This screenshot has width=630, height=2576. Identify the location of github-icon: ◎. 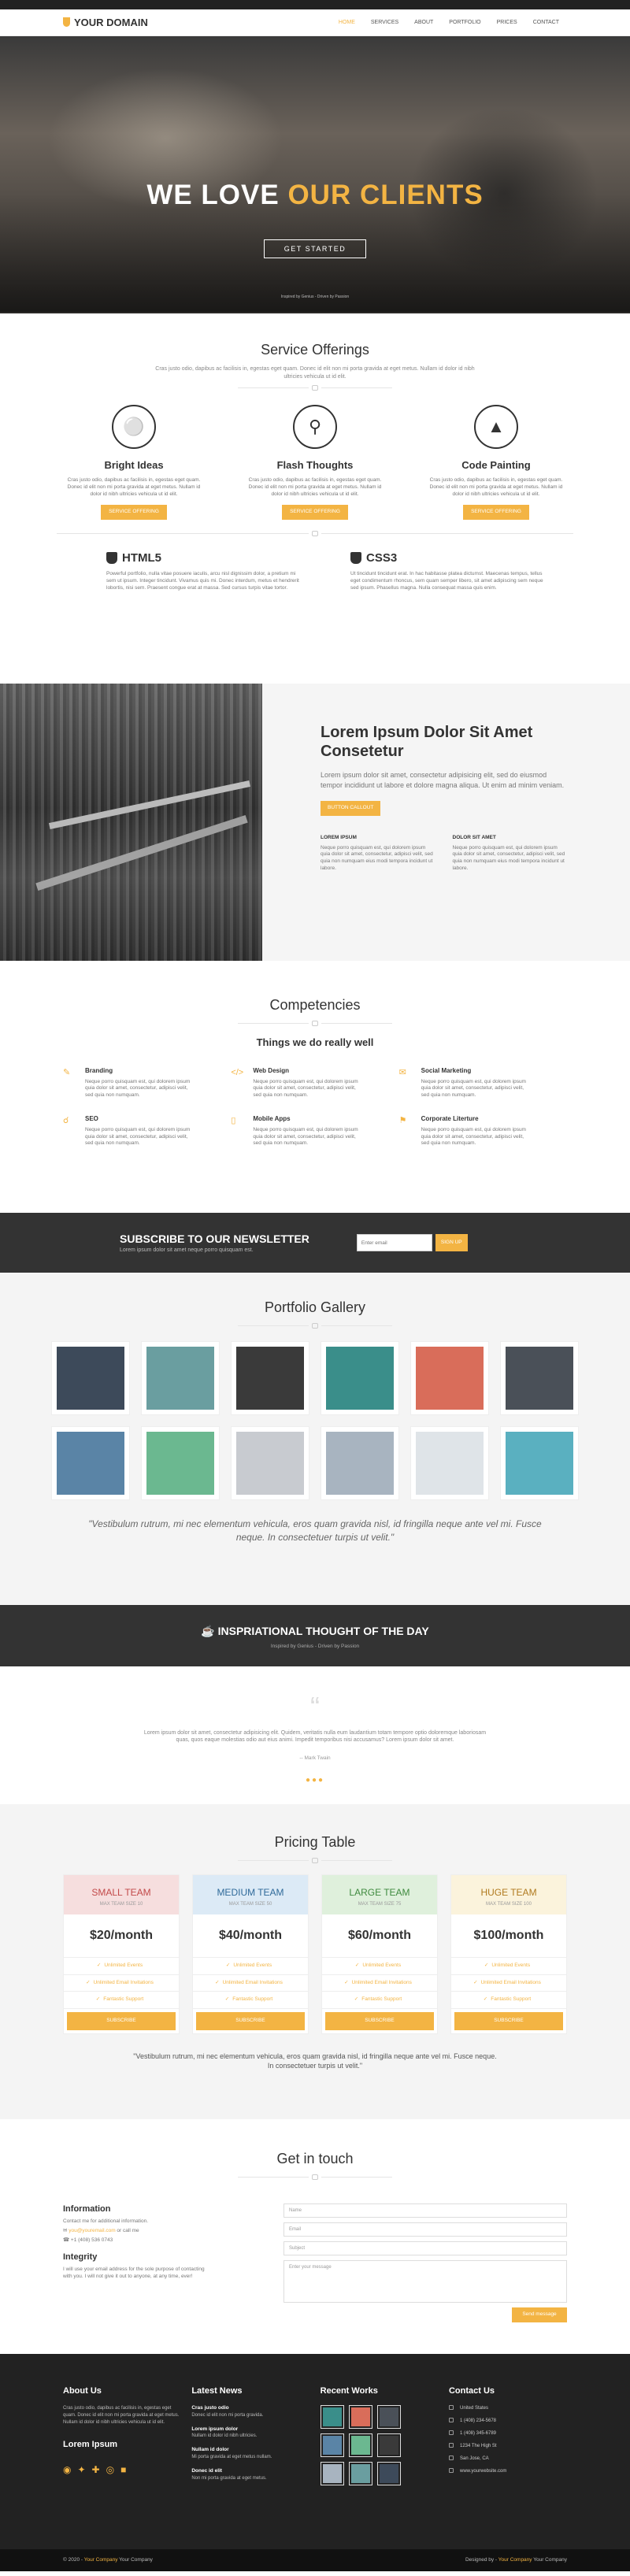
(110, 2469).